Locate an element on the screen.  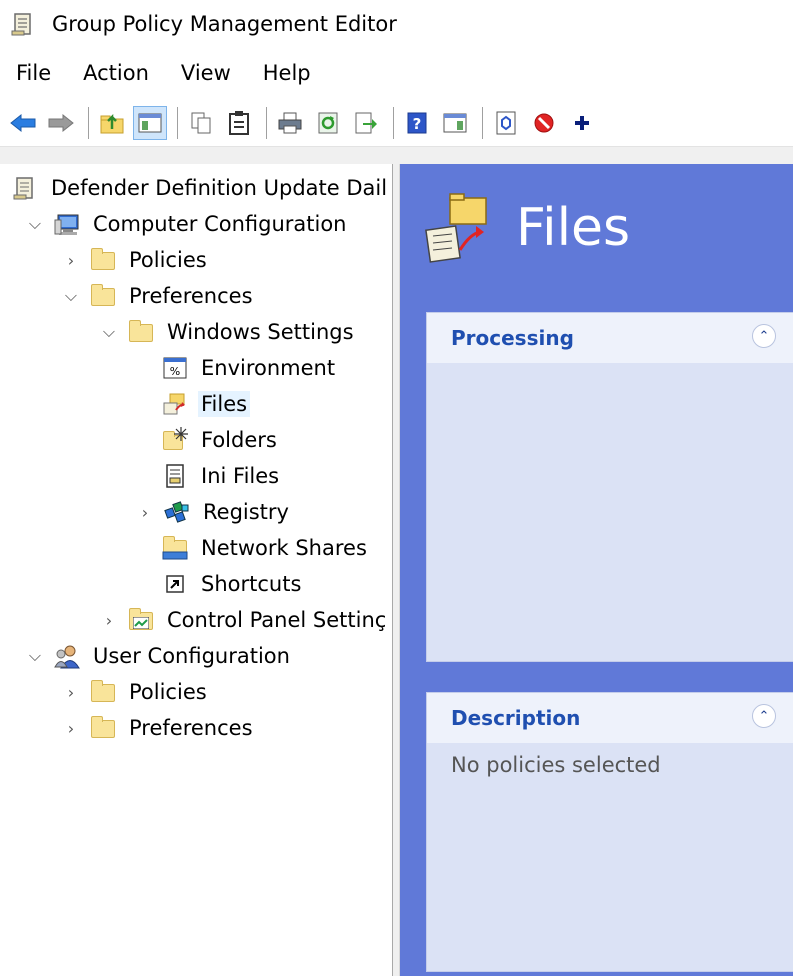
menu-bar: File Action View Help is located at coordinates (163, 73).